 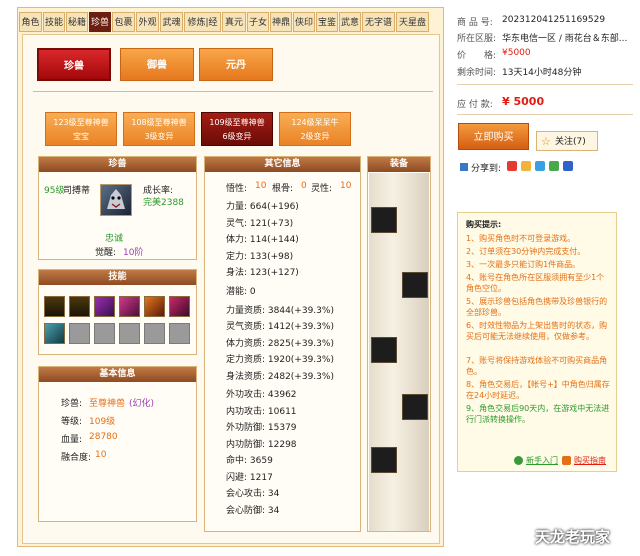 I want to click on guide-icon, so click(x=566, y=460).